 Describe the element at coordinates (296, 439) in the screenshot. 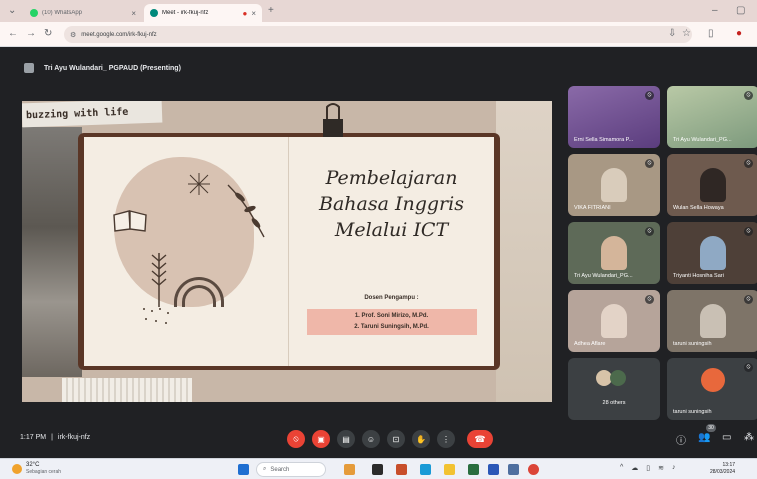

I see `mic-toggle-button: ⦸` at that location.